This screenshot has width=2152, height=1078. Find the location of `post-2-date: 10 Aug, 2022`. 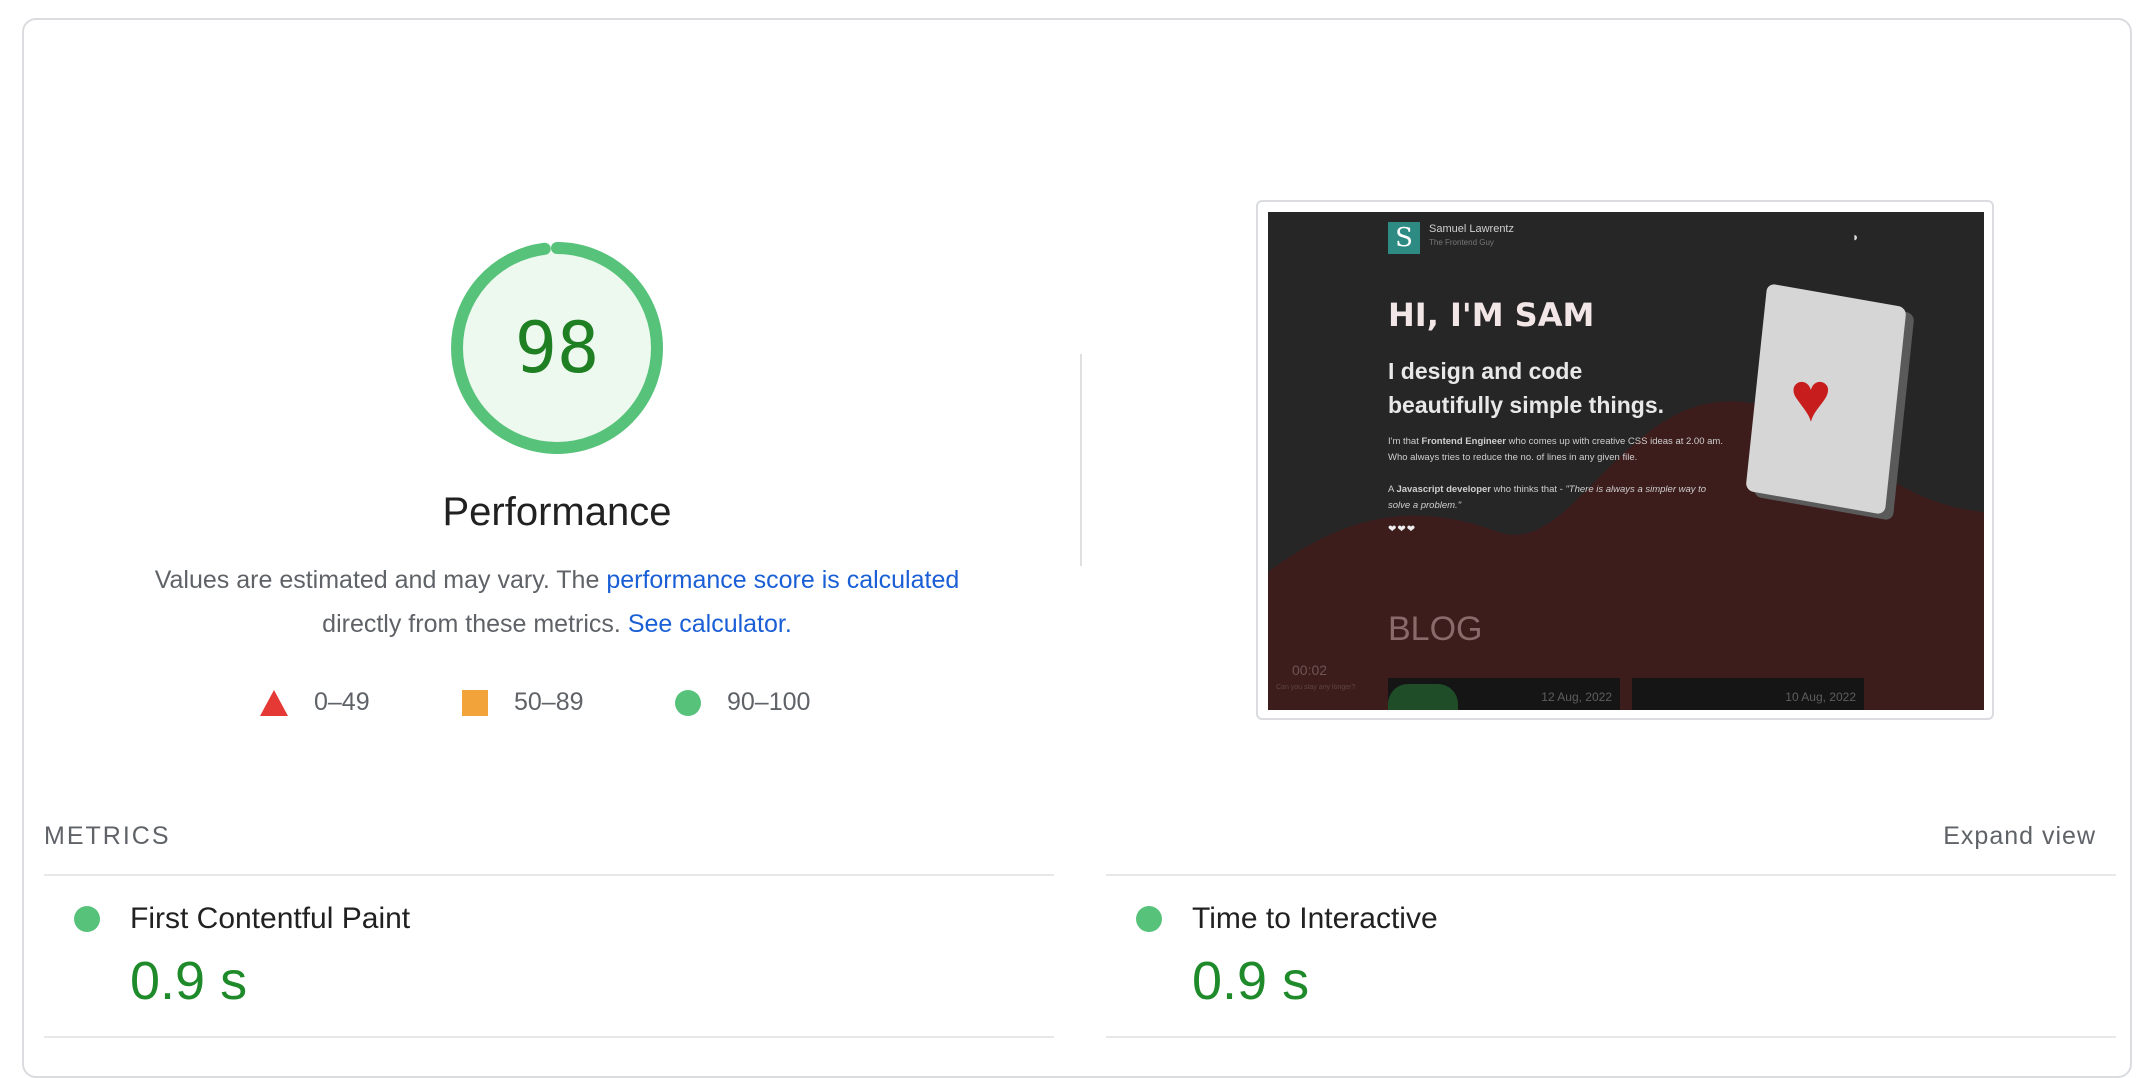

post-2-date: 10 Aug, 2022 is located at coordinates (1820, 697).